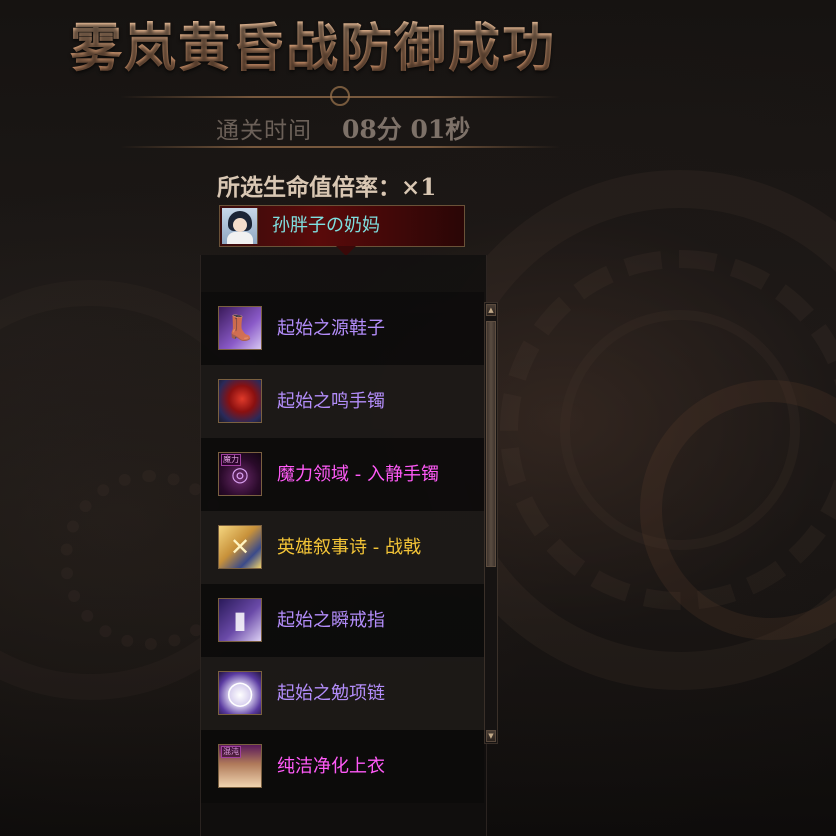 Image resolution: width=836 pixels, height=836 pixels. What do you see at coordinates (240, 766) in the screenshot?
I see `top-icon: 混沌` at bounding box center [240, 766].